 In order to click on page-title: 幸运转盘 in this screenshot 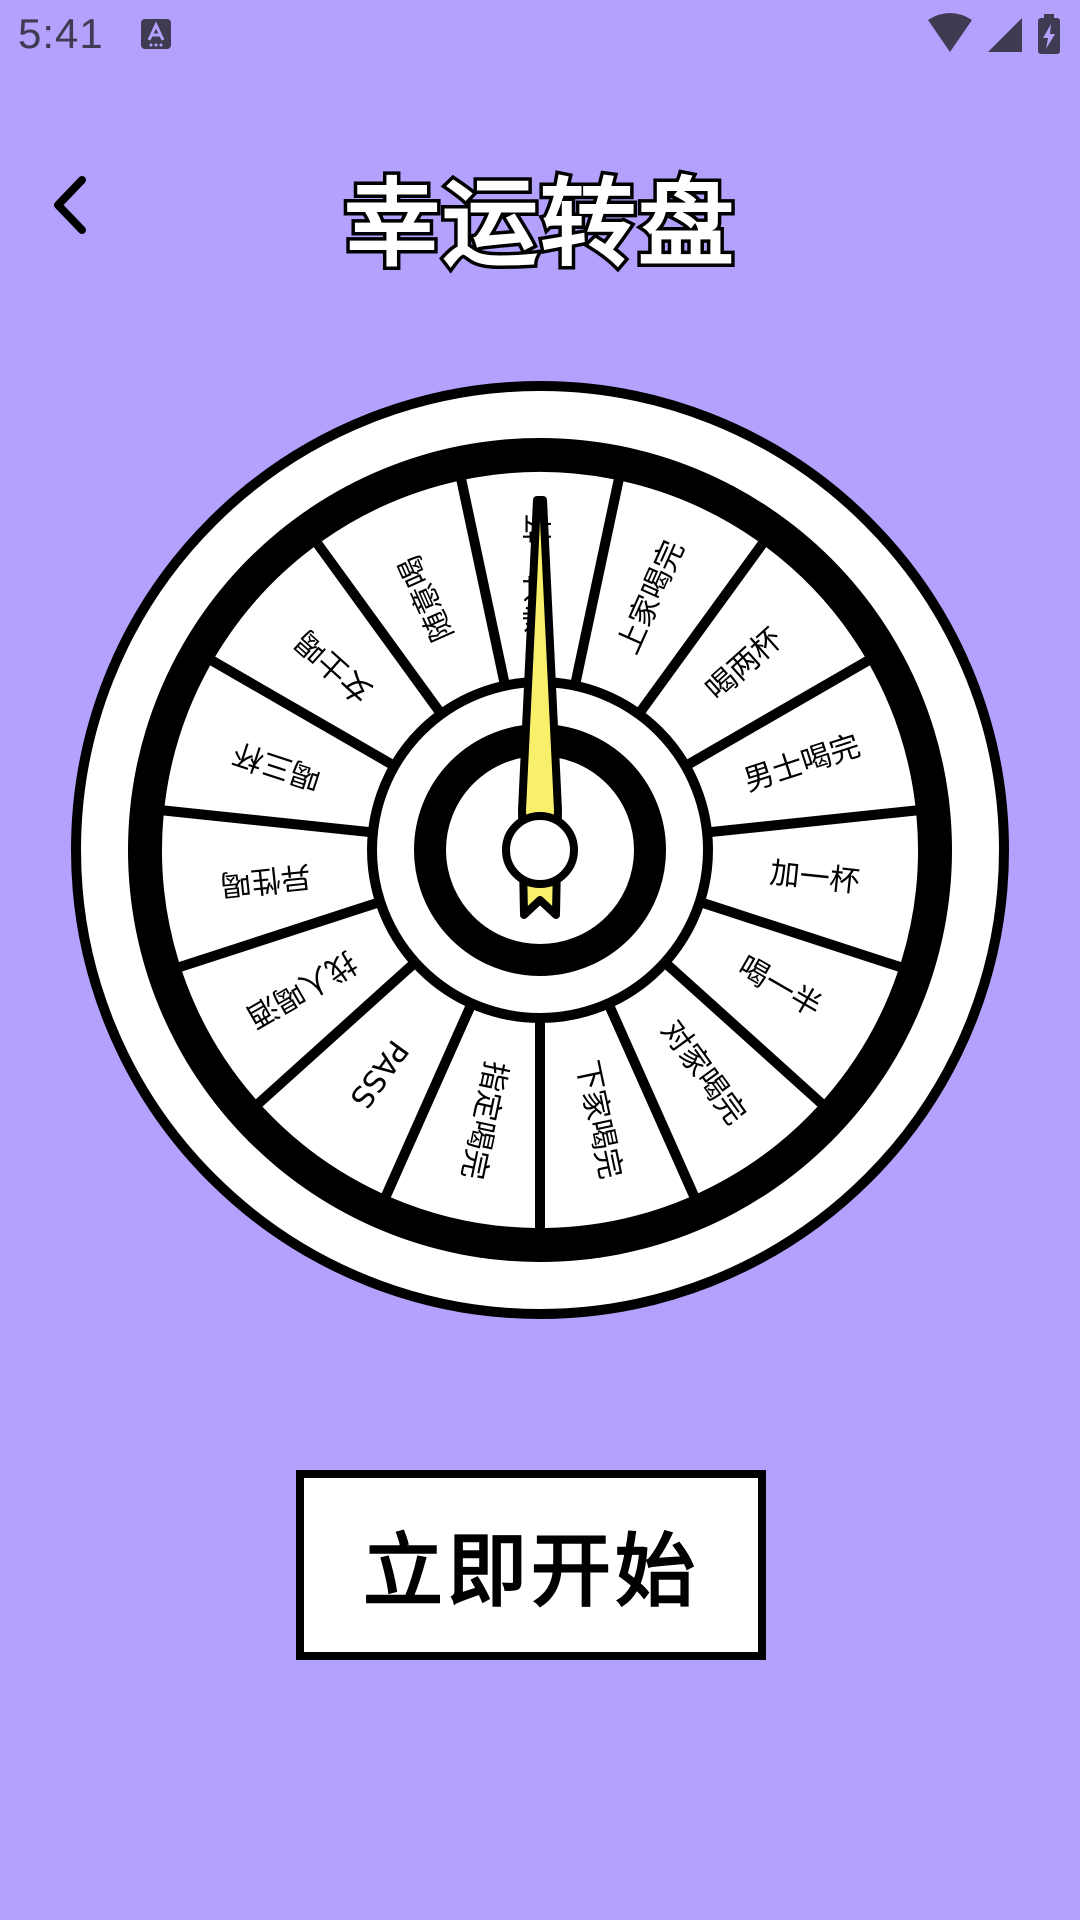, I will do `click(539, 224)`.